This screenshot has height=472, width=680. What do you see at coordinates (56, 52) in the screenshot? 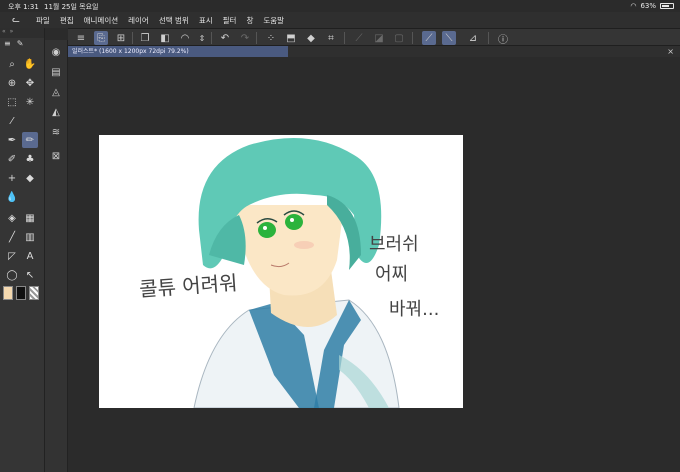
I see `navigator-icon: ◉` at bounding box center [56, 52].